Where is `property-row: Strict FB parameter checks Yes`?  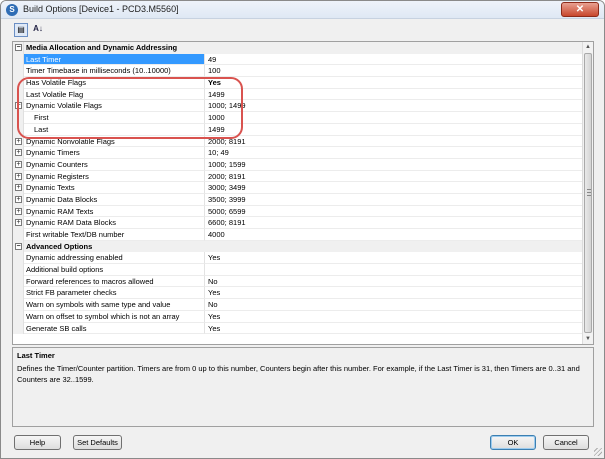
property-row: Strict FB parameter checks Yes is located at coordinates (298, 293).